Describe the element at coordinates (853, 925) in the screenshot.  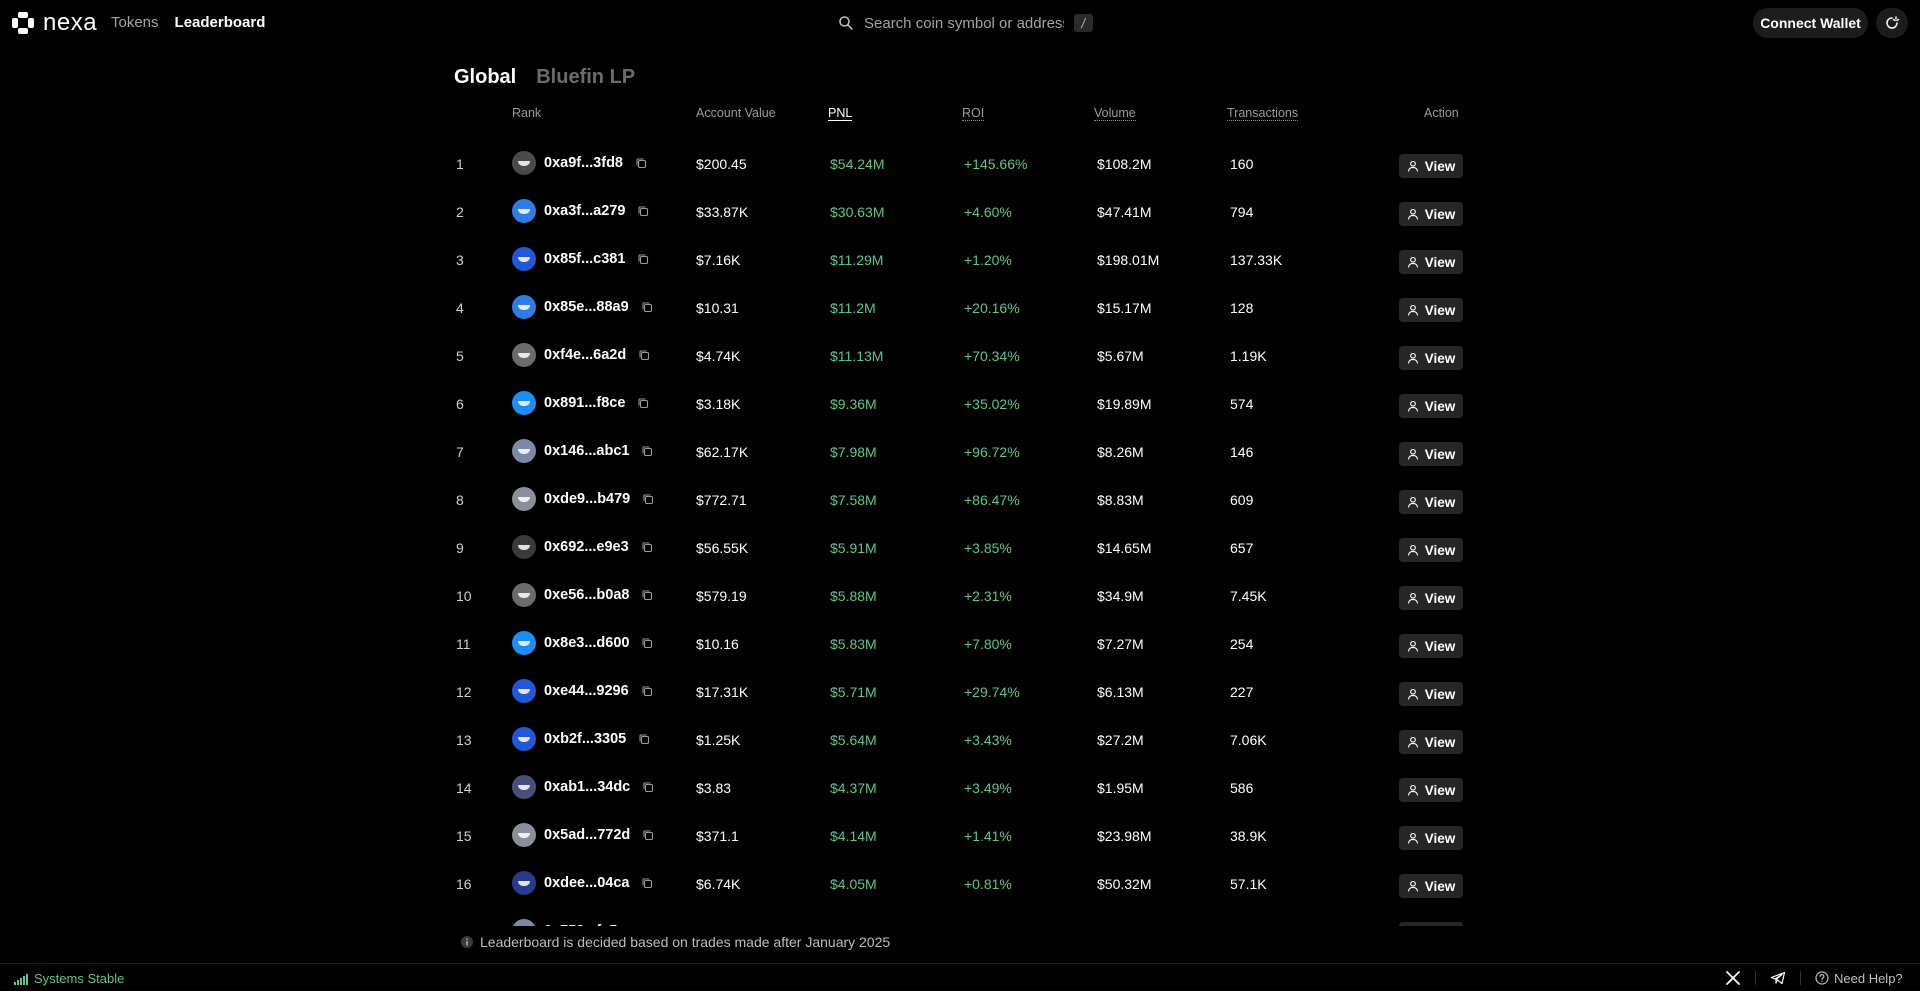
I see `pnl-cell: $3.52M` at that location.